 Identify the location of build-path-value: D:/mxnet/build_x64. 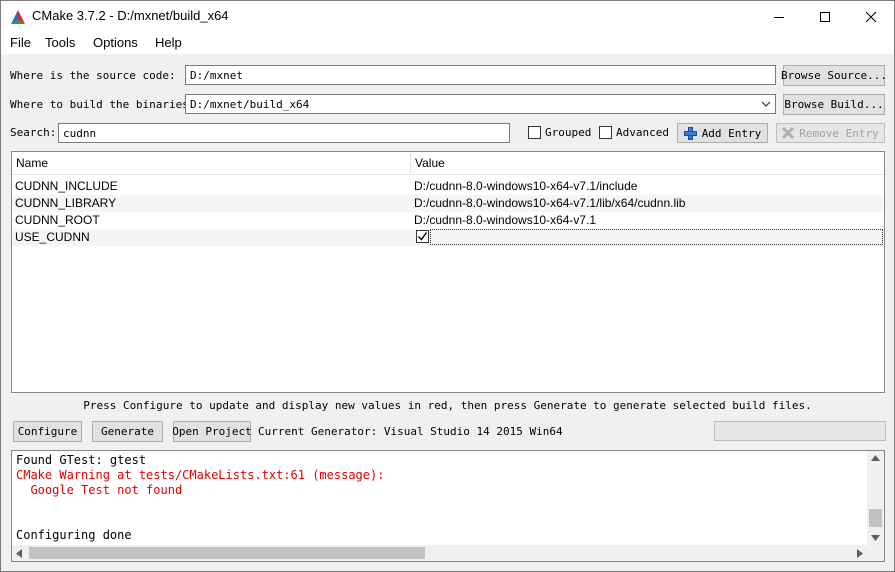
(250, 104).